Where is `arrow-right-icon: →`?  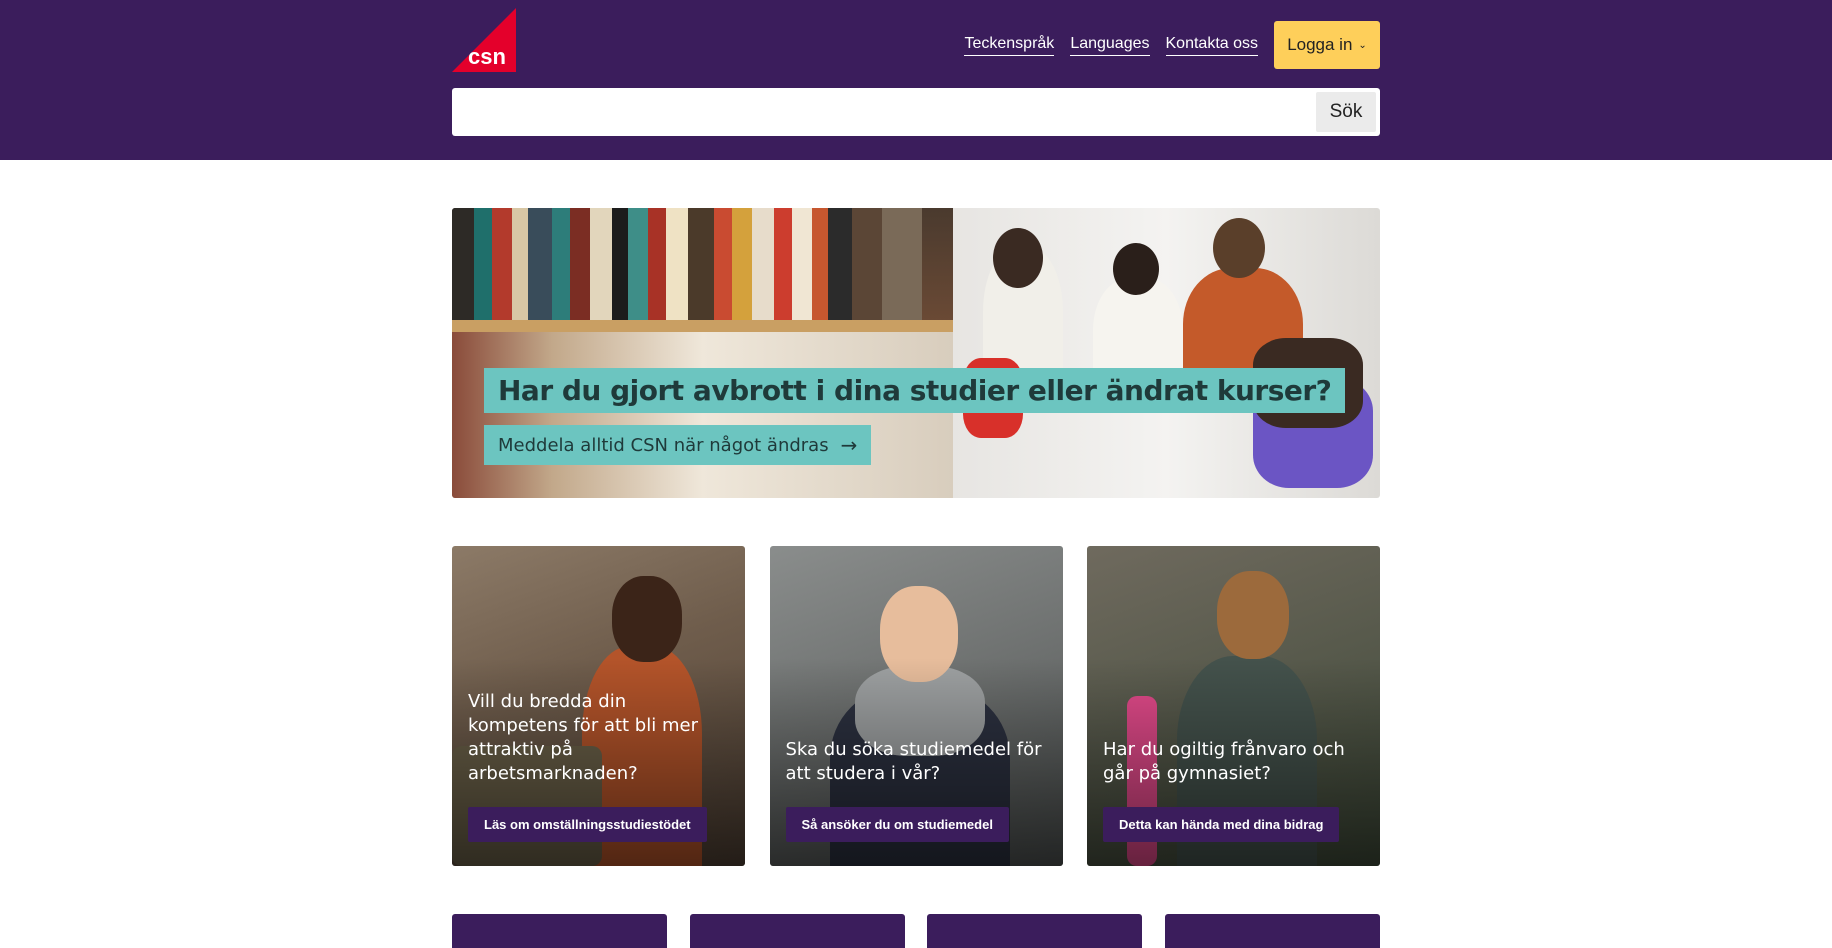
arrow-right-icon: → is located at coordinates (849, 445).